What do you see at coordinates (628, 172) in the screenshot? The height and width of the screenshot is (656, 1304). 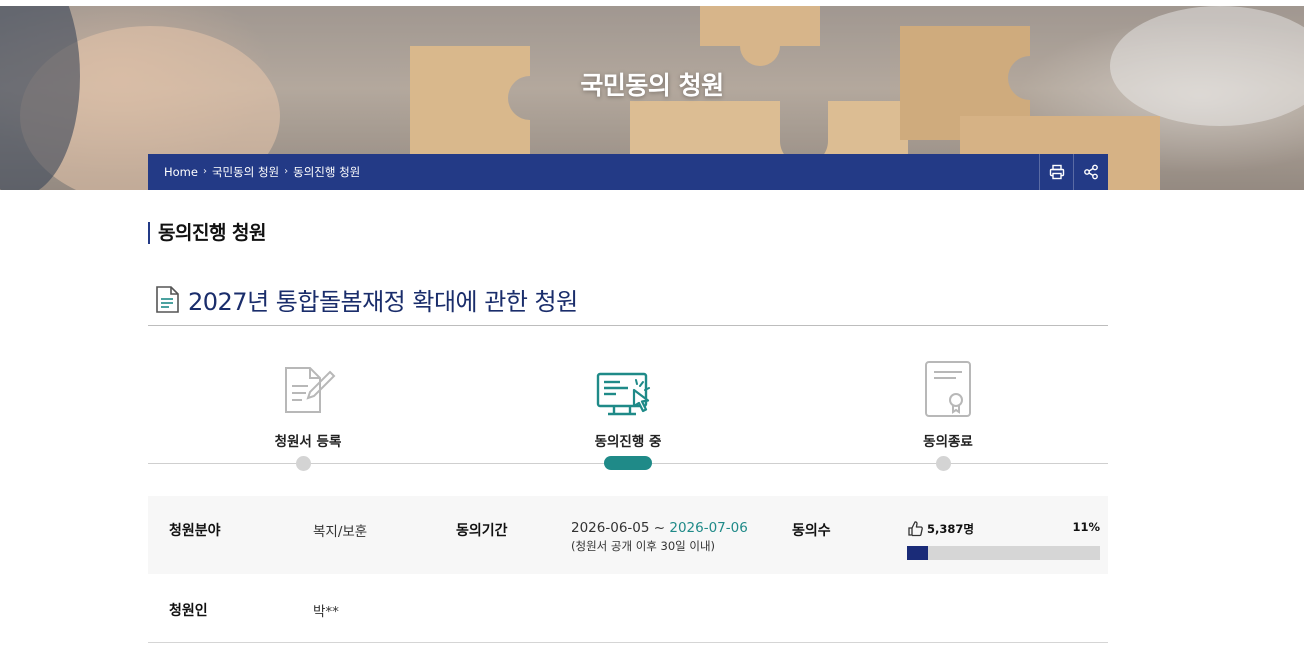 I see `breadcrumb-bar: Home › 국민동의 청원 › 동의진행 청원` at bounding box center [628, 172].